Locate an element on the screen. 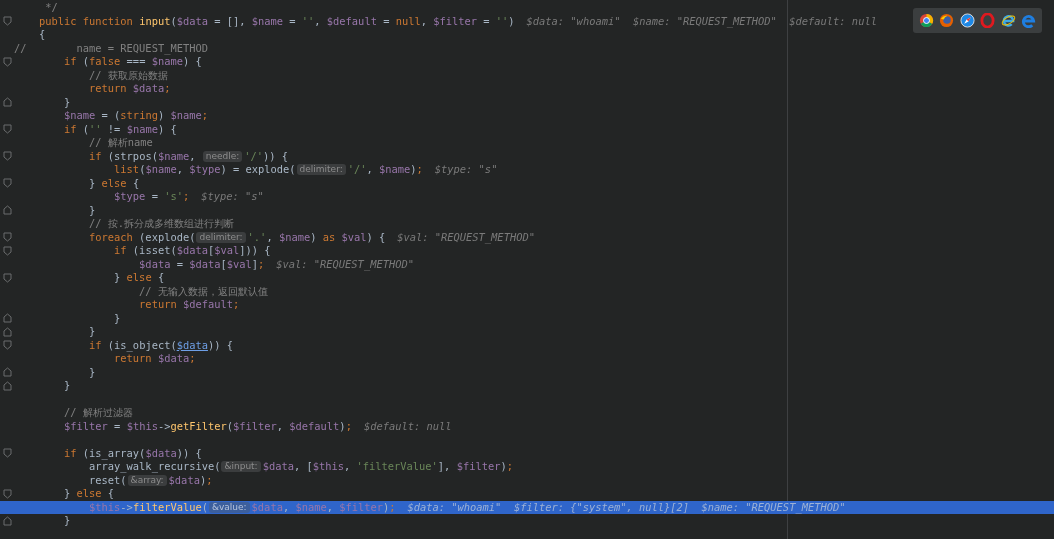 Image resolution: width=1054 pixels, height=539 pixels. code-text: // 解析name is located at coordinates (120, 143).